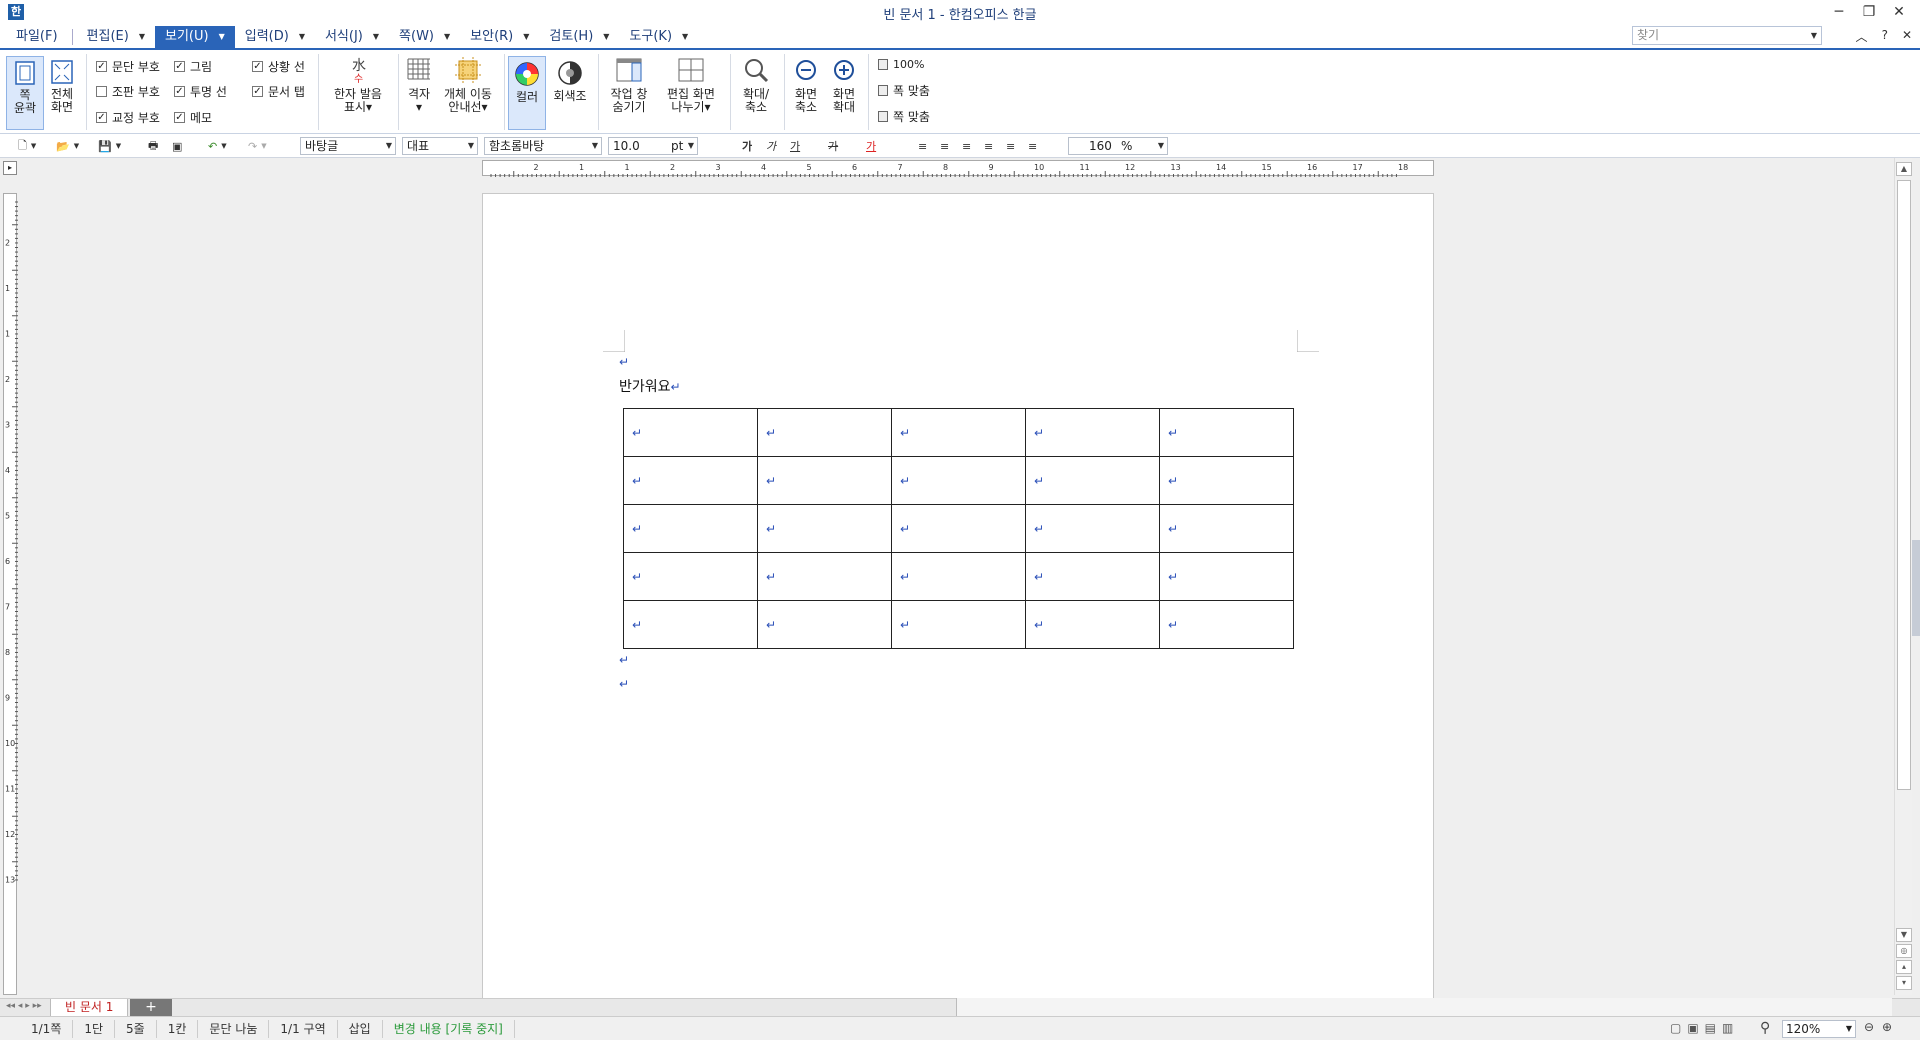  Describe the element at coordinates (1907, 36) in the screenshot. I see `close-document-button: ✕` at that location.